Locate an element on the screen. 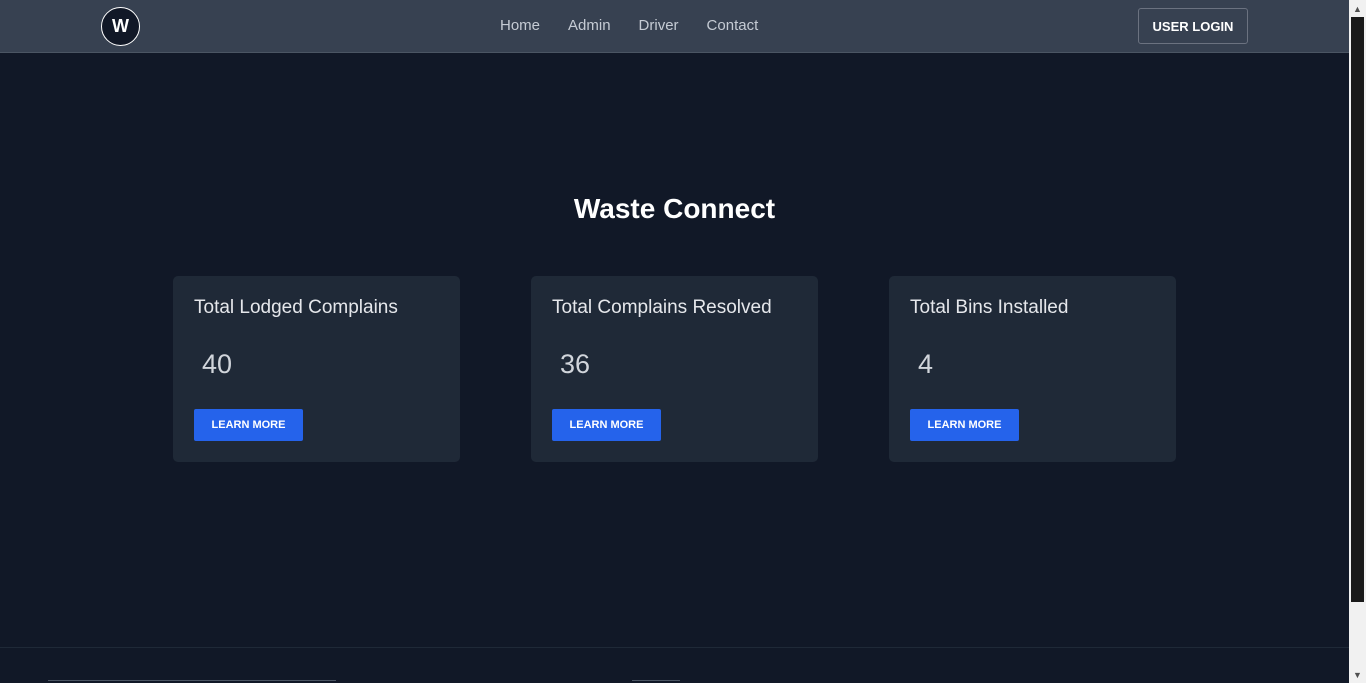 The height and width of the screenshot is (683, 1366). card-title: Total Lodged Complains is located at coordinates (296, 307).